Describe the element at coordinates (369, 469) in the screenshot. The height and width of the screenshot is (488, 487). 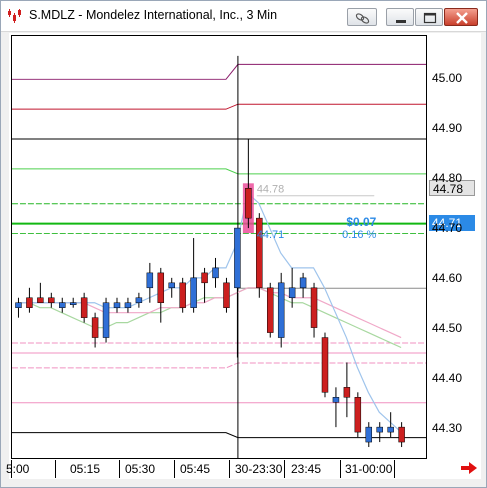
I see `x-tick-label: 31-00:00` at that location.